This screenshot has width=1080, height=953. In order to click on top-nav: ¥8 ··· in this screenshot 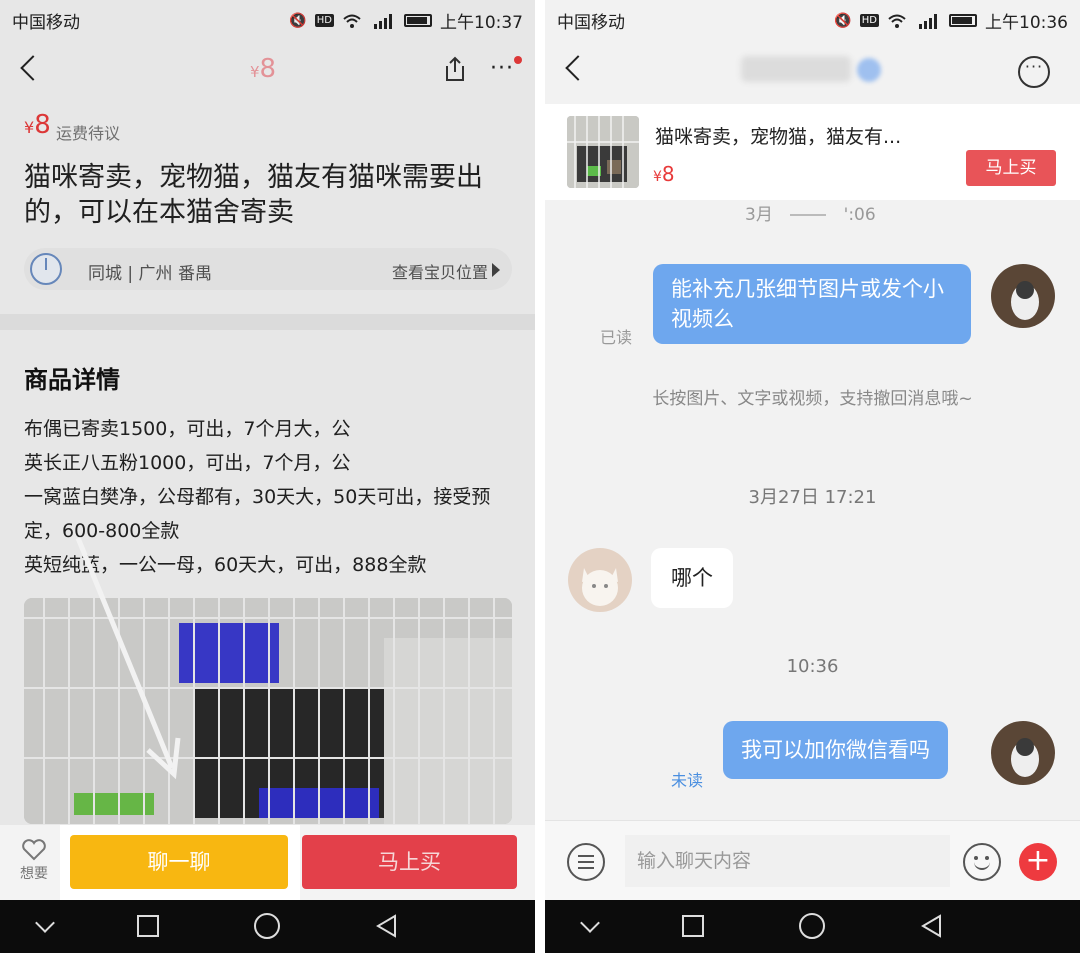, I will do `click(267, 70)`.